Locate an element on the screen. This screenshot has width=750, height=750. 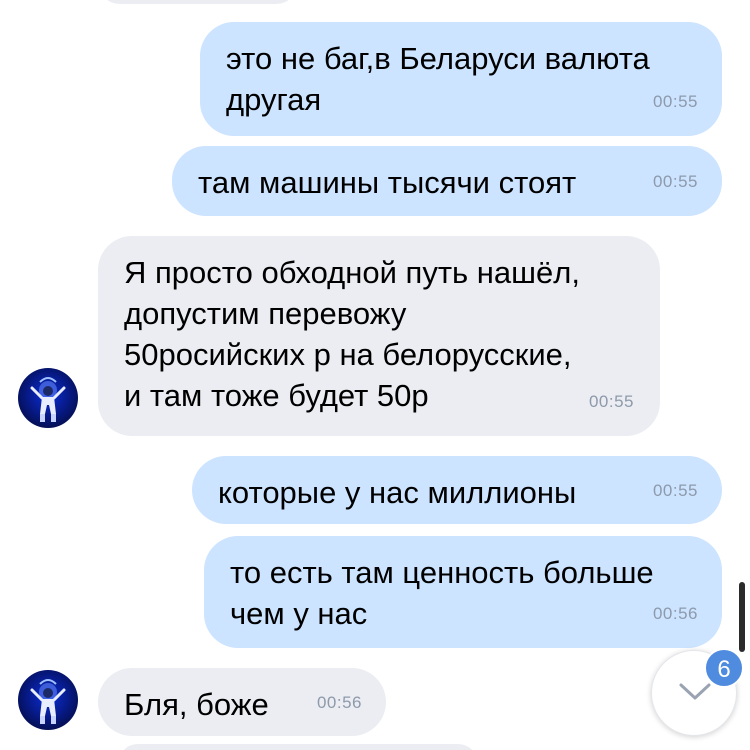
chevron-down-icon is located at coordinates (695, 691).